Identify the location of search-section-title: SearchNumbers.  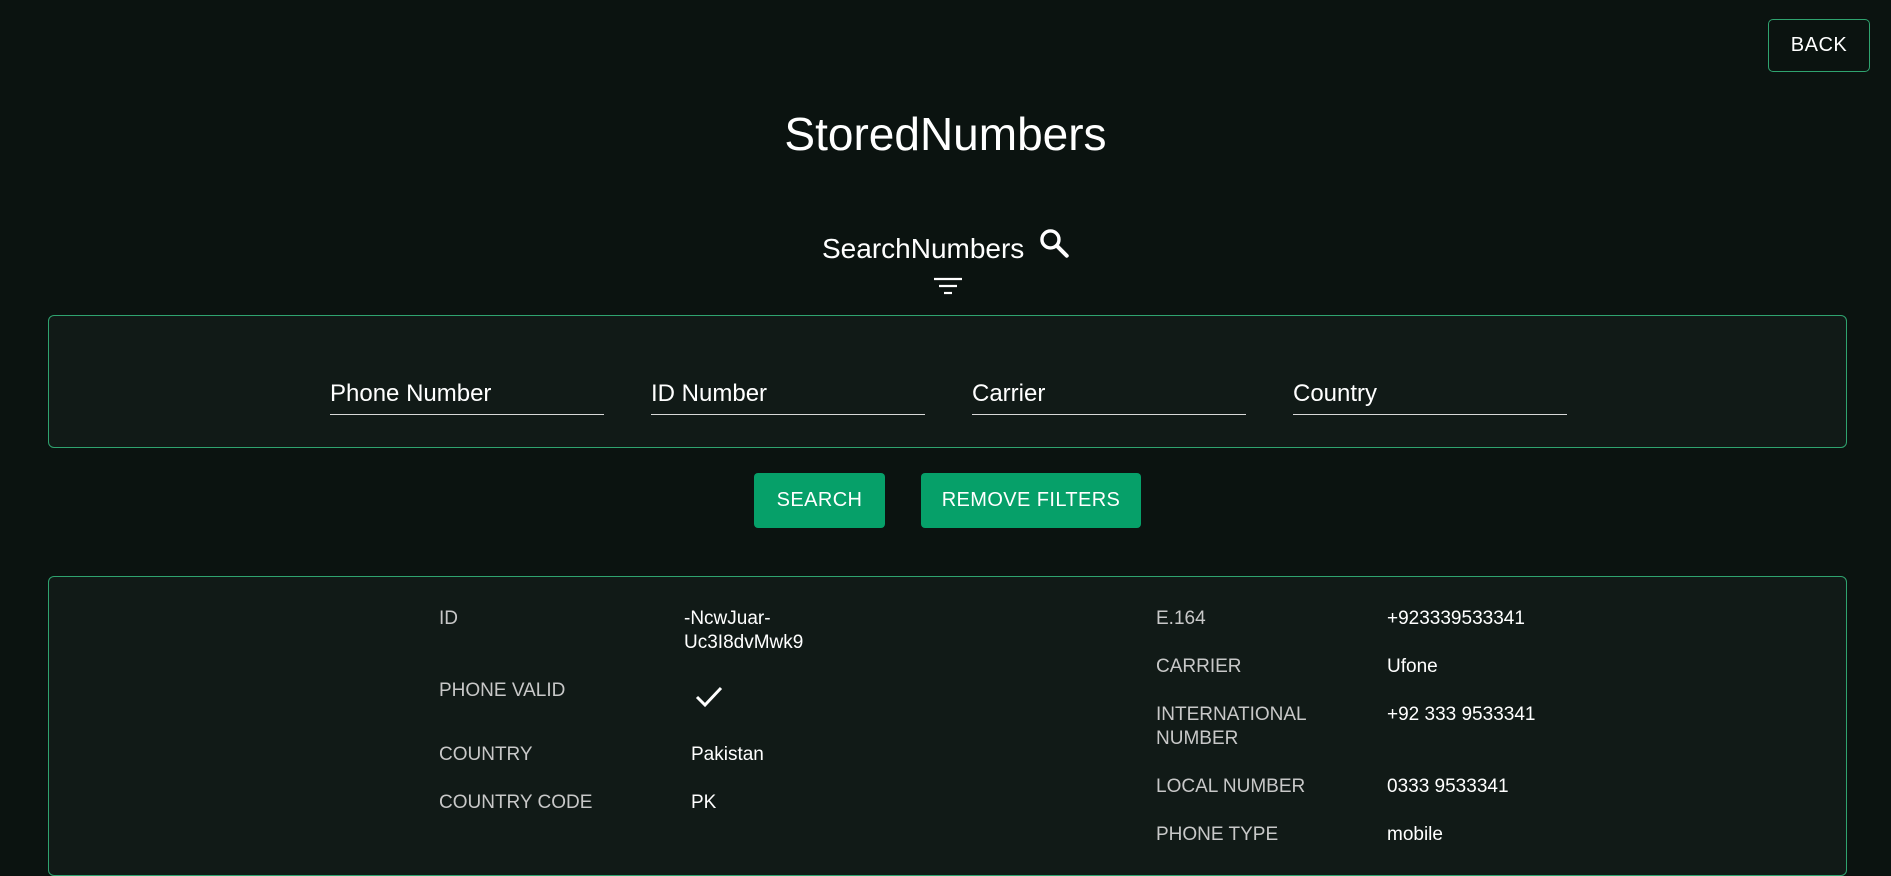
(923, 248).